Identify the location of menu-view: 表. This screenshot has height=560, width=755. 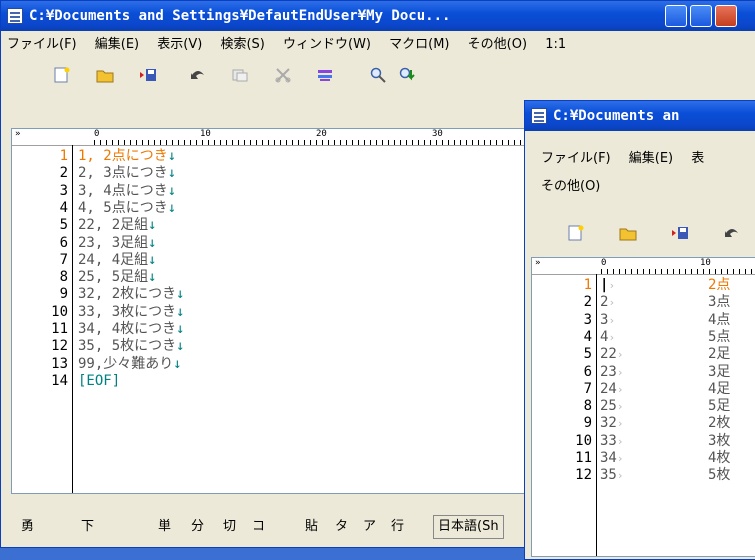
(697, 158).